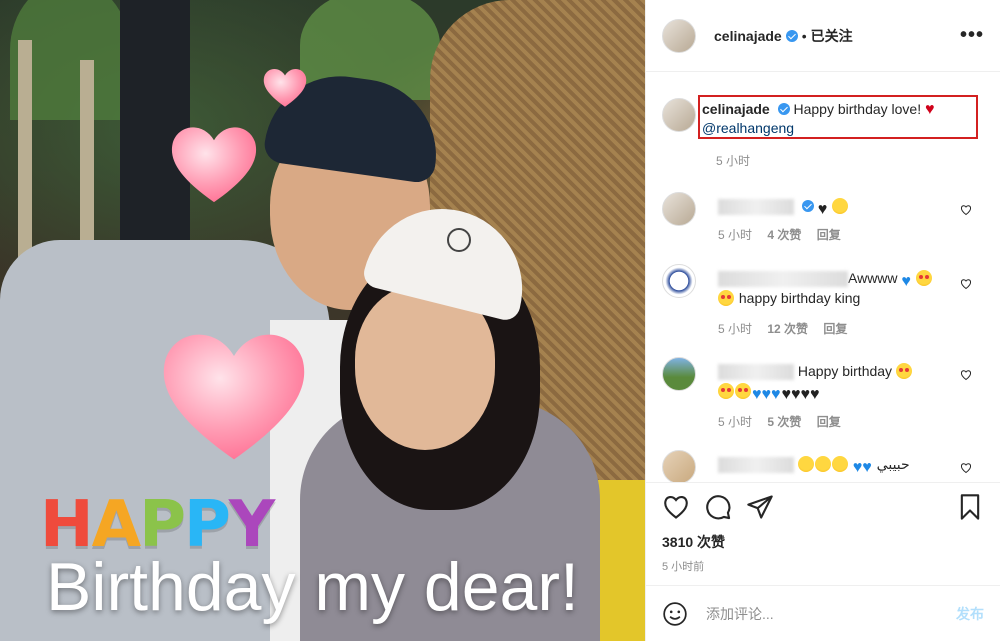 This screenshot has height=641, width=1000. What do you see at coordinates (893, 464) in the screenshot?
I see `comment-body: حبيبي` at bounding box center [893, 464].